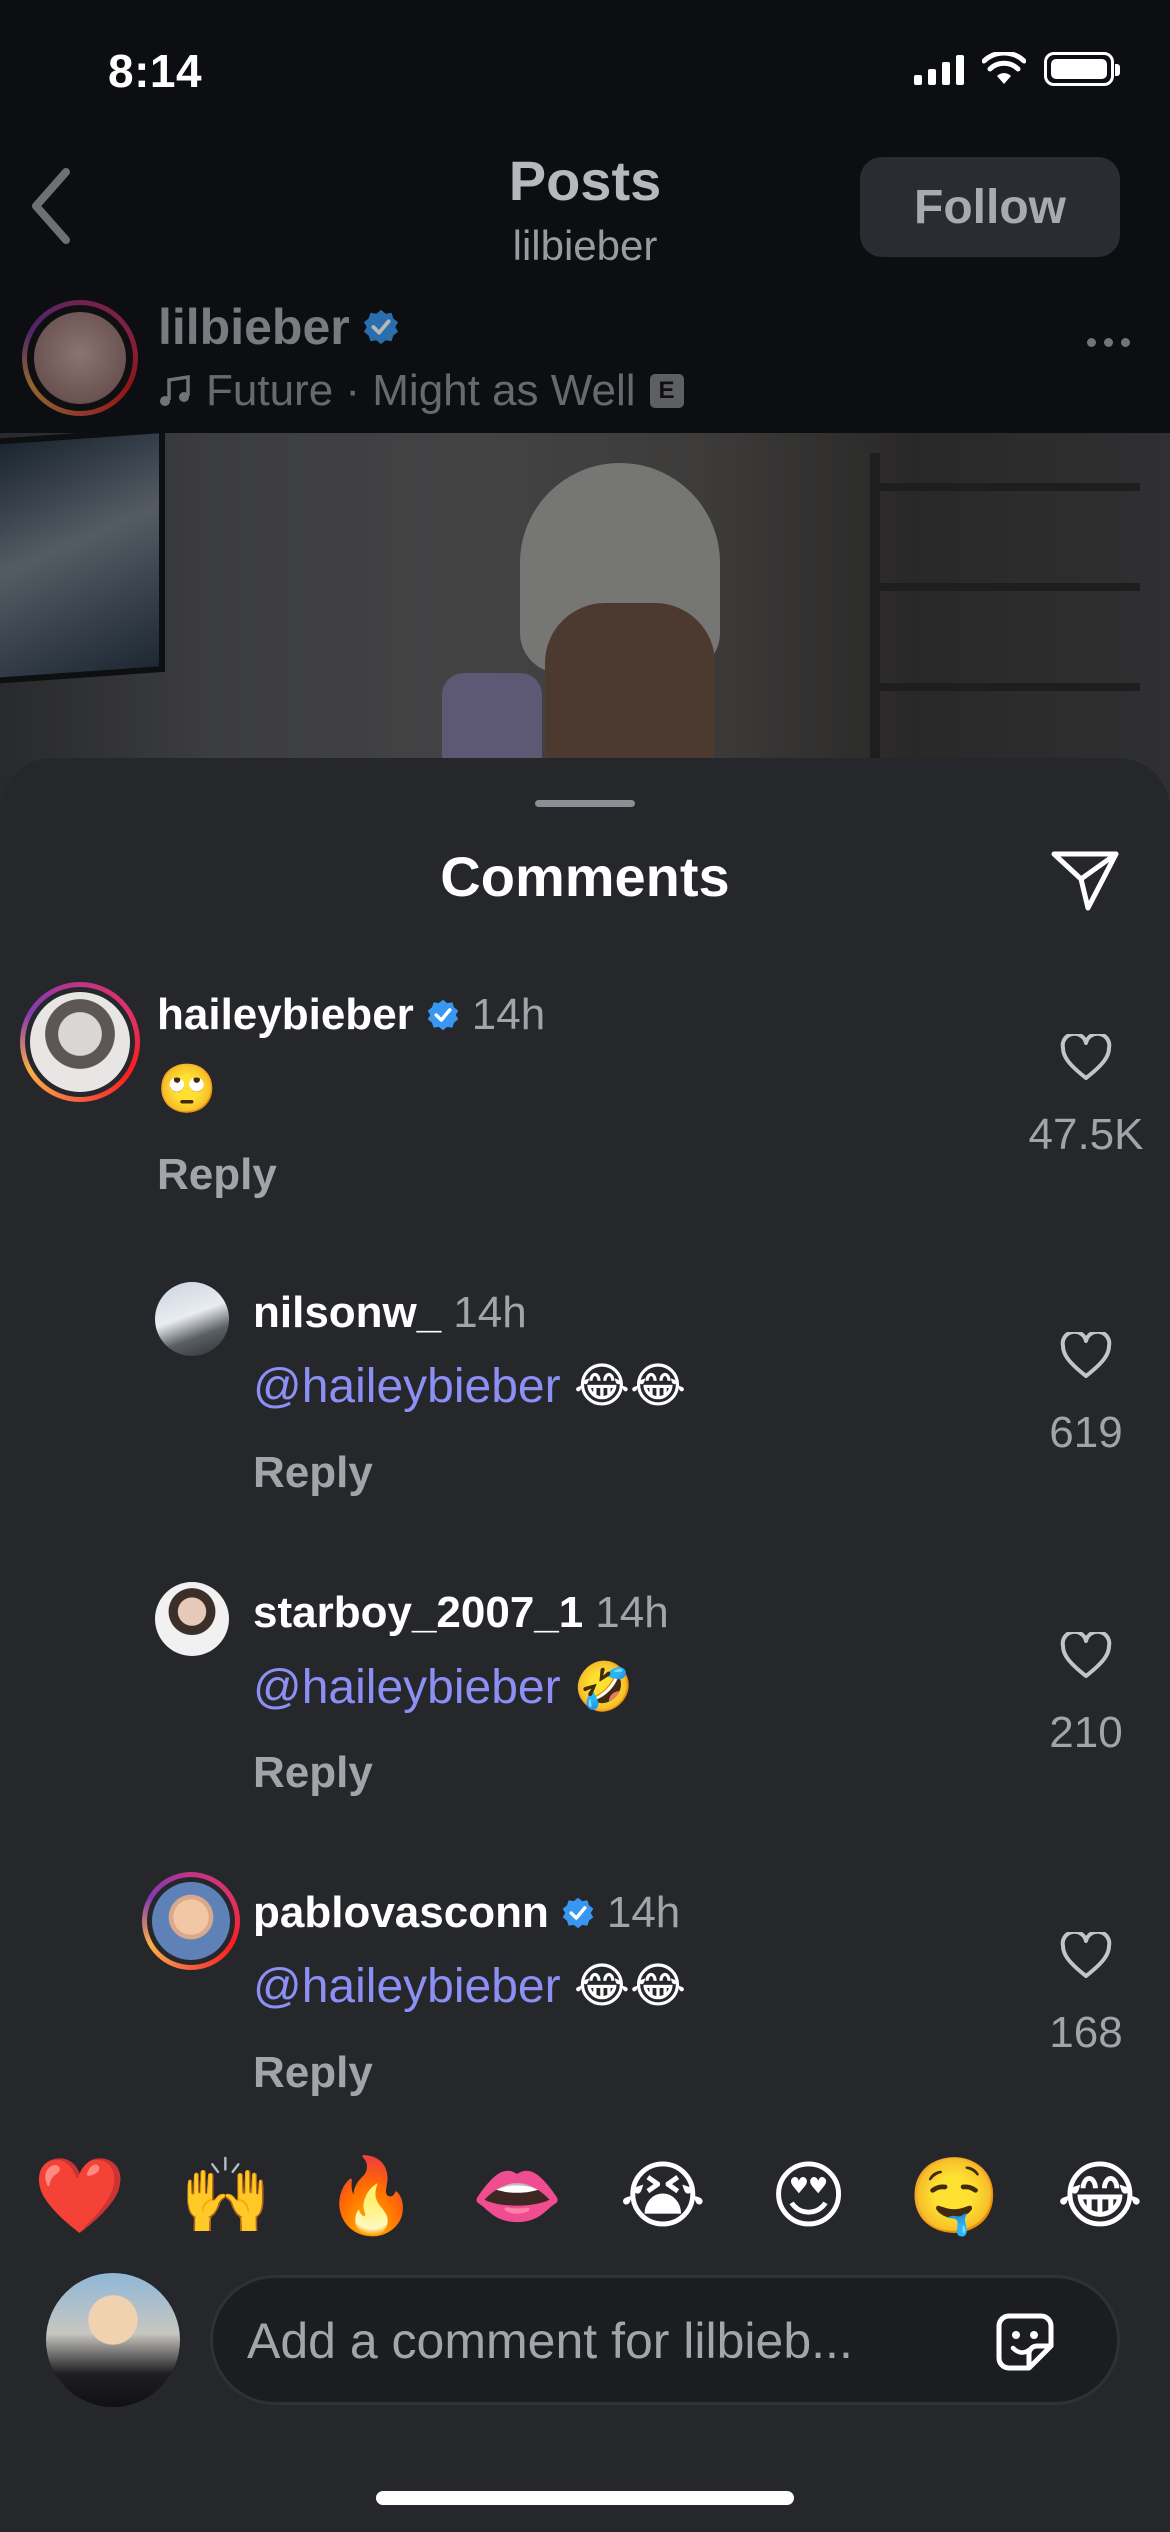  I want to click on reaction-fire: 🔥, so click(371, 2196).